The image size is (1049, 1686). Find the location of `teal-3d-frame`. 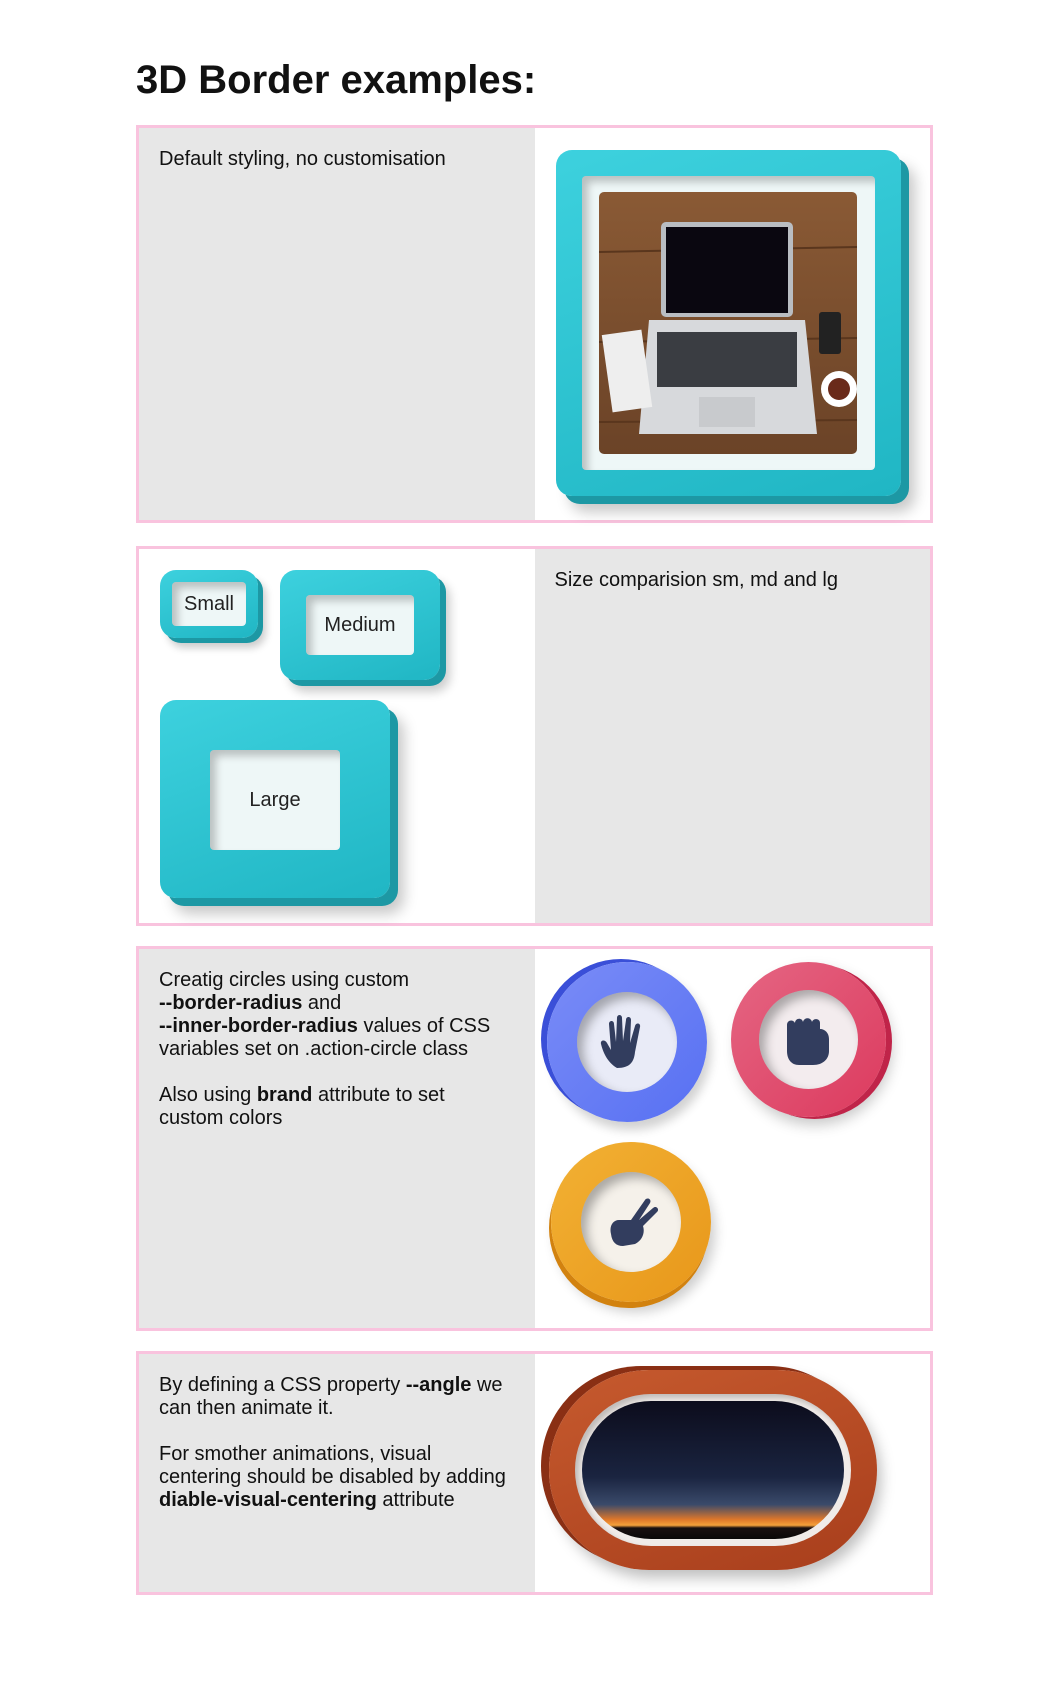

teal-3d-frame is located at coordinates (728, 323).